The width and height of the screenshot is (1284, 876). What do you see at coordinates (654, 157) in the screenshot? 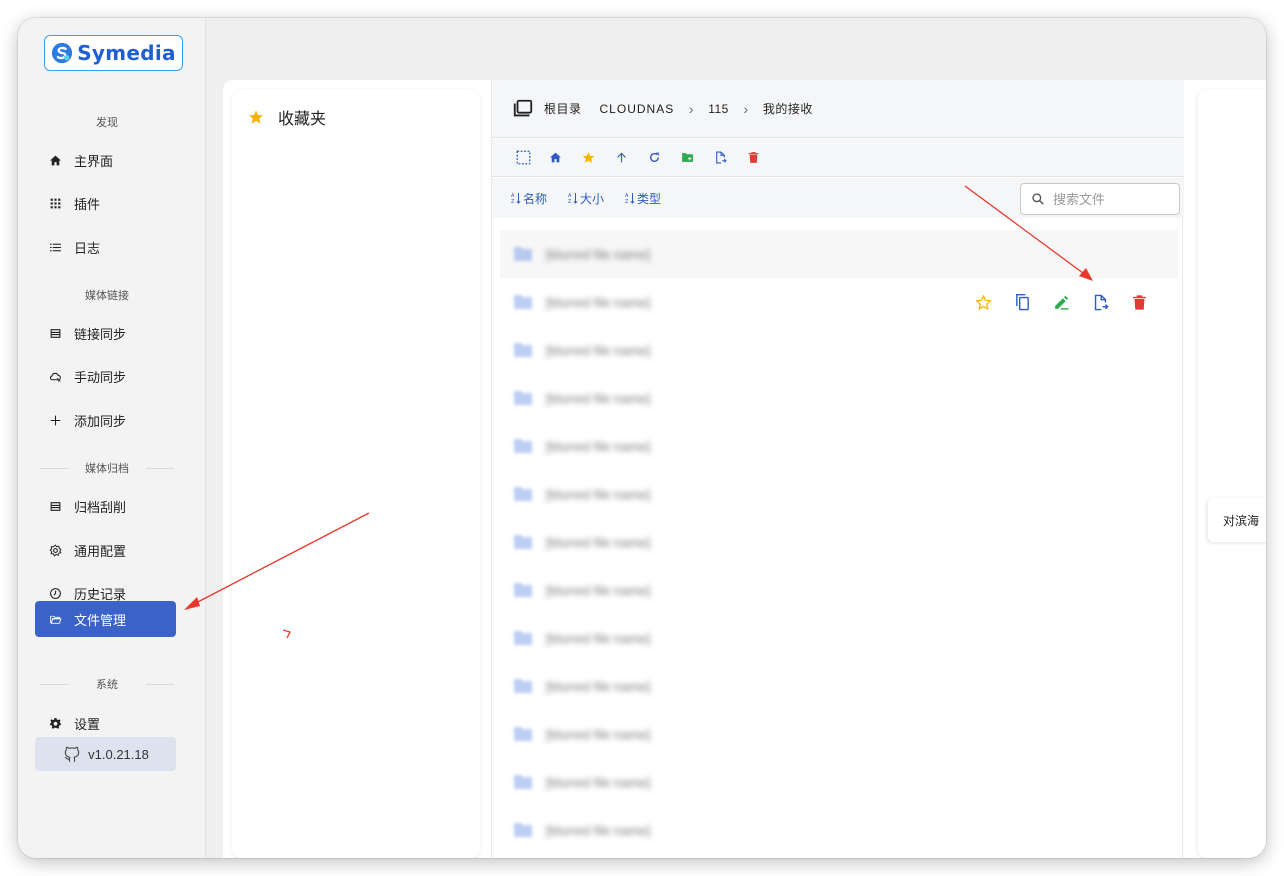
I see `refresh-icon` at bounding box center [654, 157].